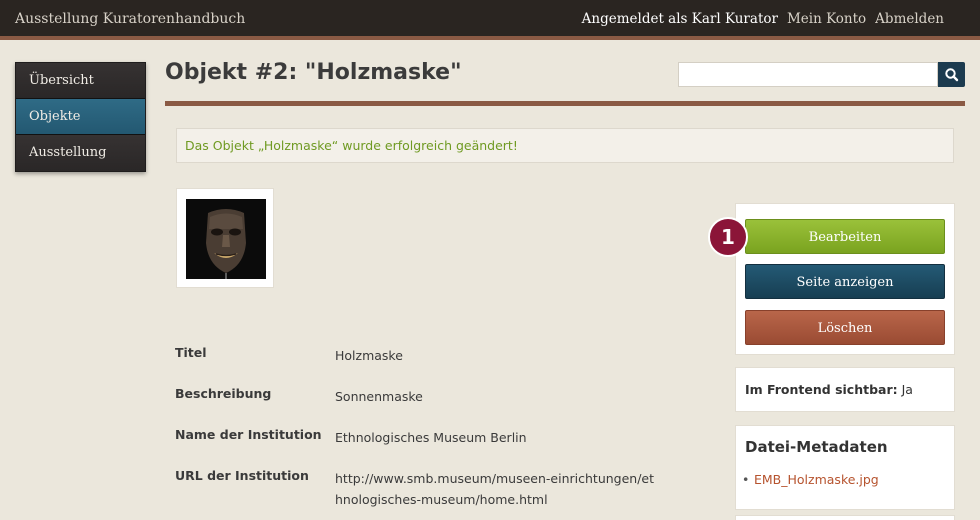 This screenshot has width=980, height=520. What do you see at coordinates (845, 467) in the screenshot?
I see `file-metadata-panel: Datei-Metadaten EMB_Holzmaske.jpg` at bounding box center [845, 467].